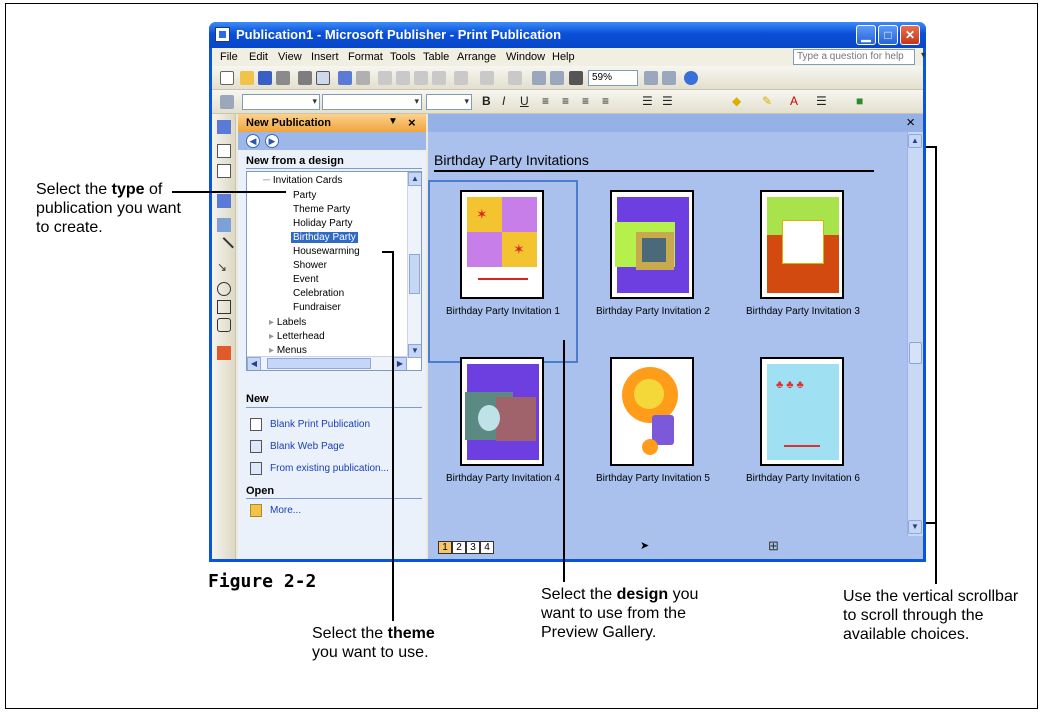 The image size is (1042, 713). What do you see at coordinates (258, 57) in the screenshot?
I see `menu-edit: Edit` at bounding box center [258, 57].